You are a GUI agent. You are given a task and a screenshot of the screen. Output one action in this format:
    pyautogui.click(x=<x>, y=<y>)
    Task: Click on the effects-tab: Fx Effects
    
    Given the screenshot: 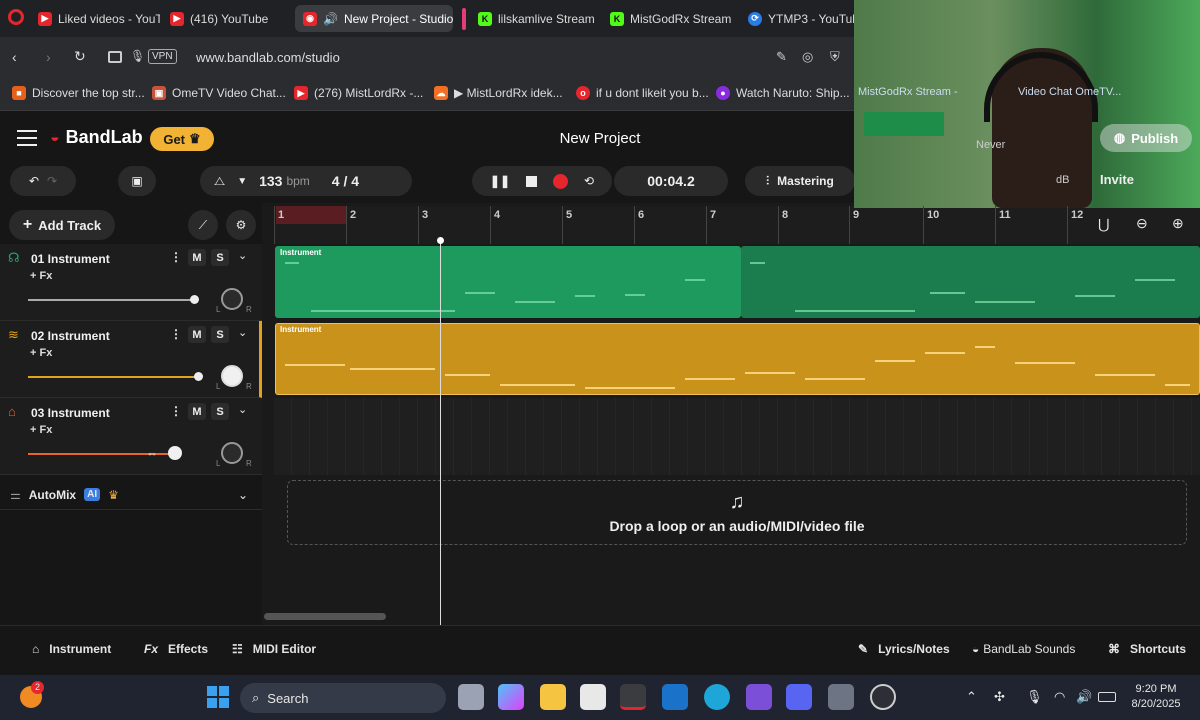 What is the action you would take?
    pyautogui.click(x=176, y=649)
    